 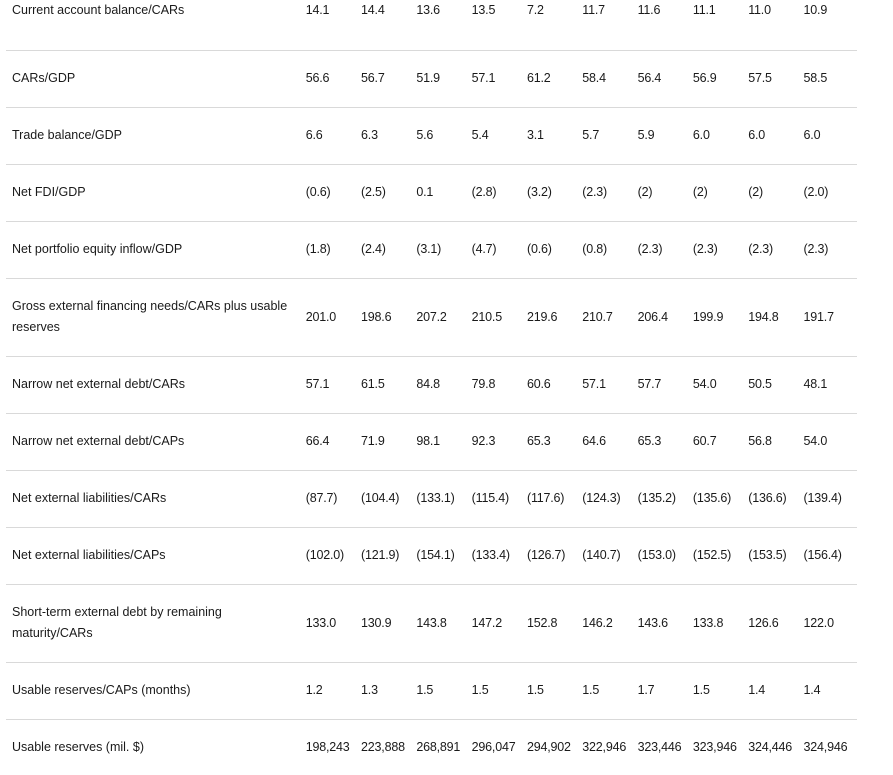 What do you see at coordinates (663, 25) in the screenshot?
I see `value-cell: 11.6` at bounding box center [663, 25].